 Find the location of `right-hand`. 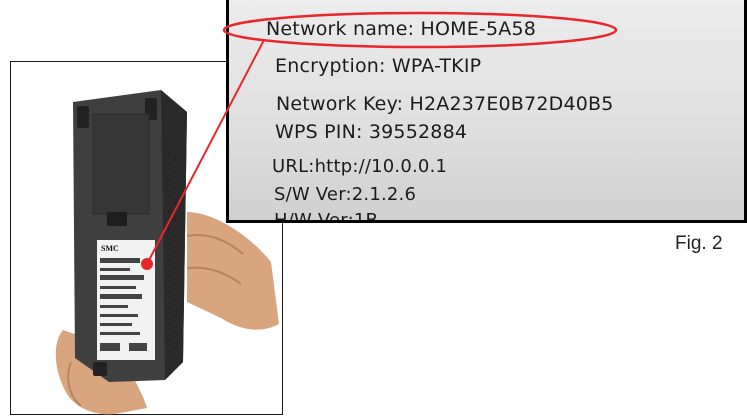

right-hand is located at coordinates (233, 271).